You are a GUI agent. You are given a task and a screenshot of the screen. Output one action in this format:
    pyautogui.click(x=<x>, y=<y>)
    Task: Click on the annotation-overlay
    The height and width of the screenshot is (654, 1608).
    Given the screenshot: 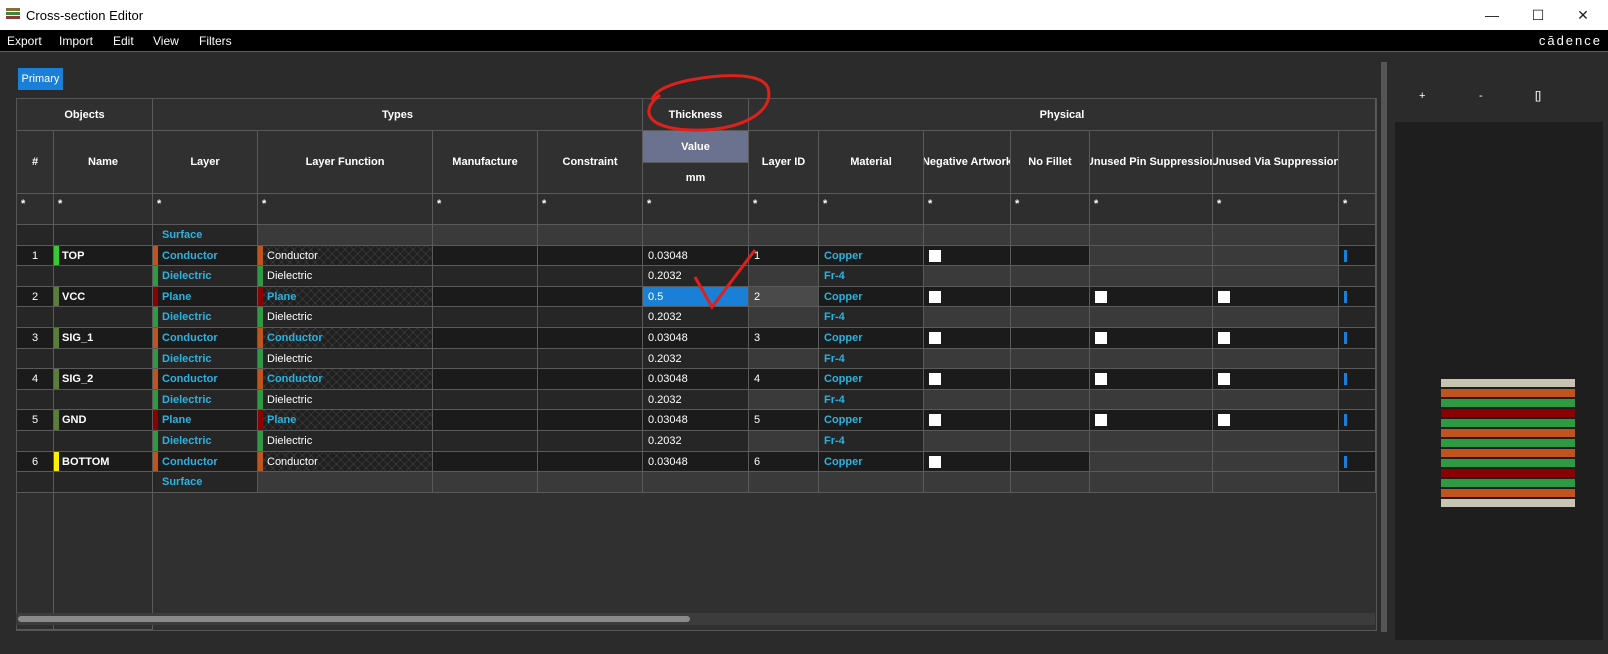 What is the action you would take?
    pyautogui.click(x=709, y=192)
    